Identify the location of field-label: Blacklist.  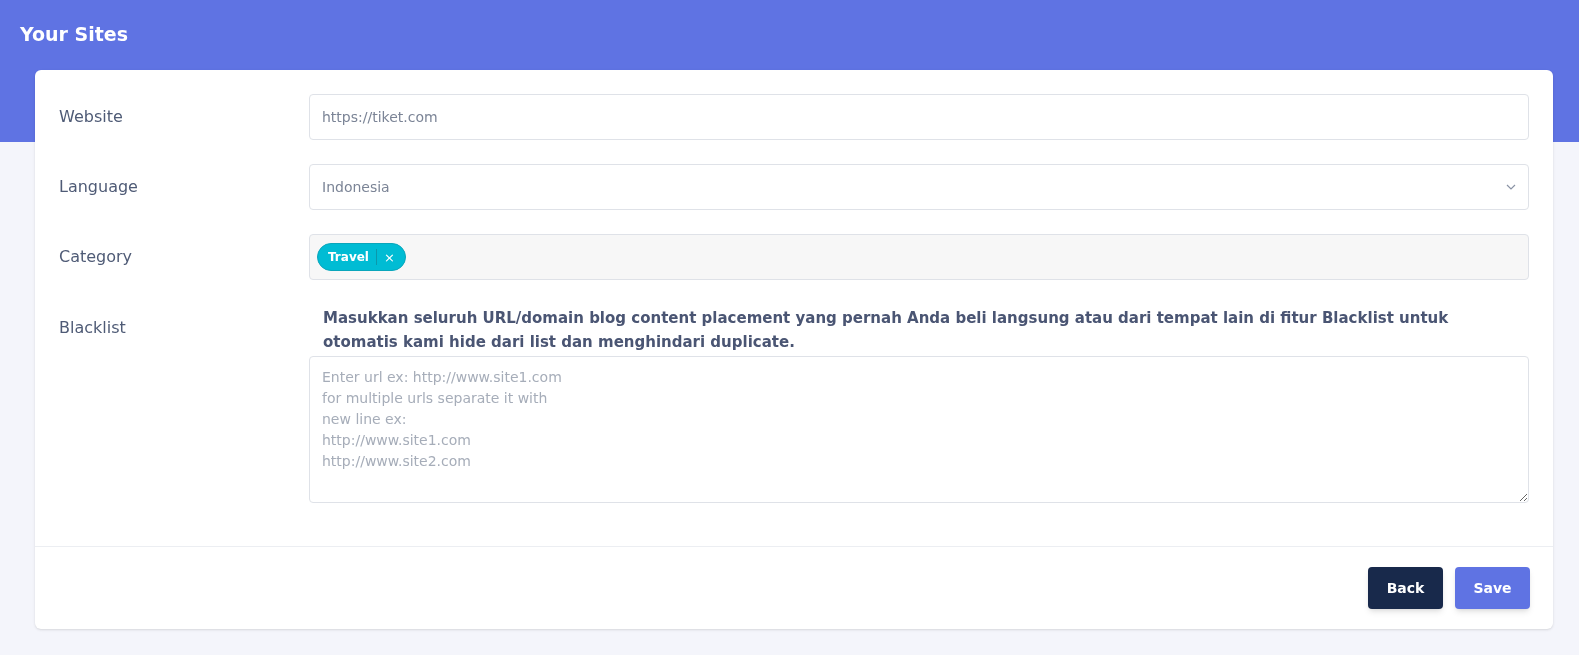
(93, 328).